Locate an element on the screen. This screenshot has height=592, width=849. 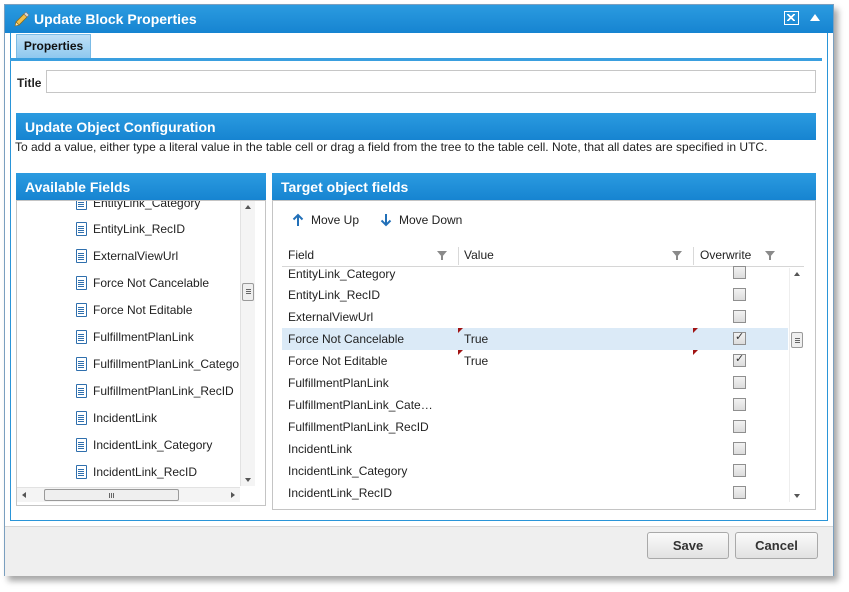
table-row: IncidentLink_Category is located at coordinates (535, 471).